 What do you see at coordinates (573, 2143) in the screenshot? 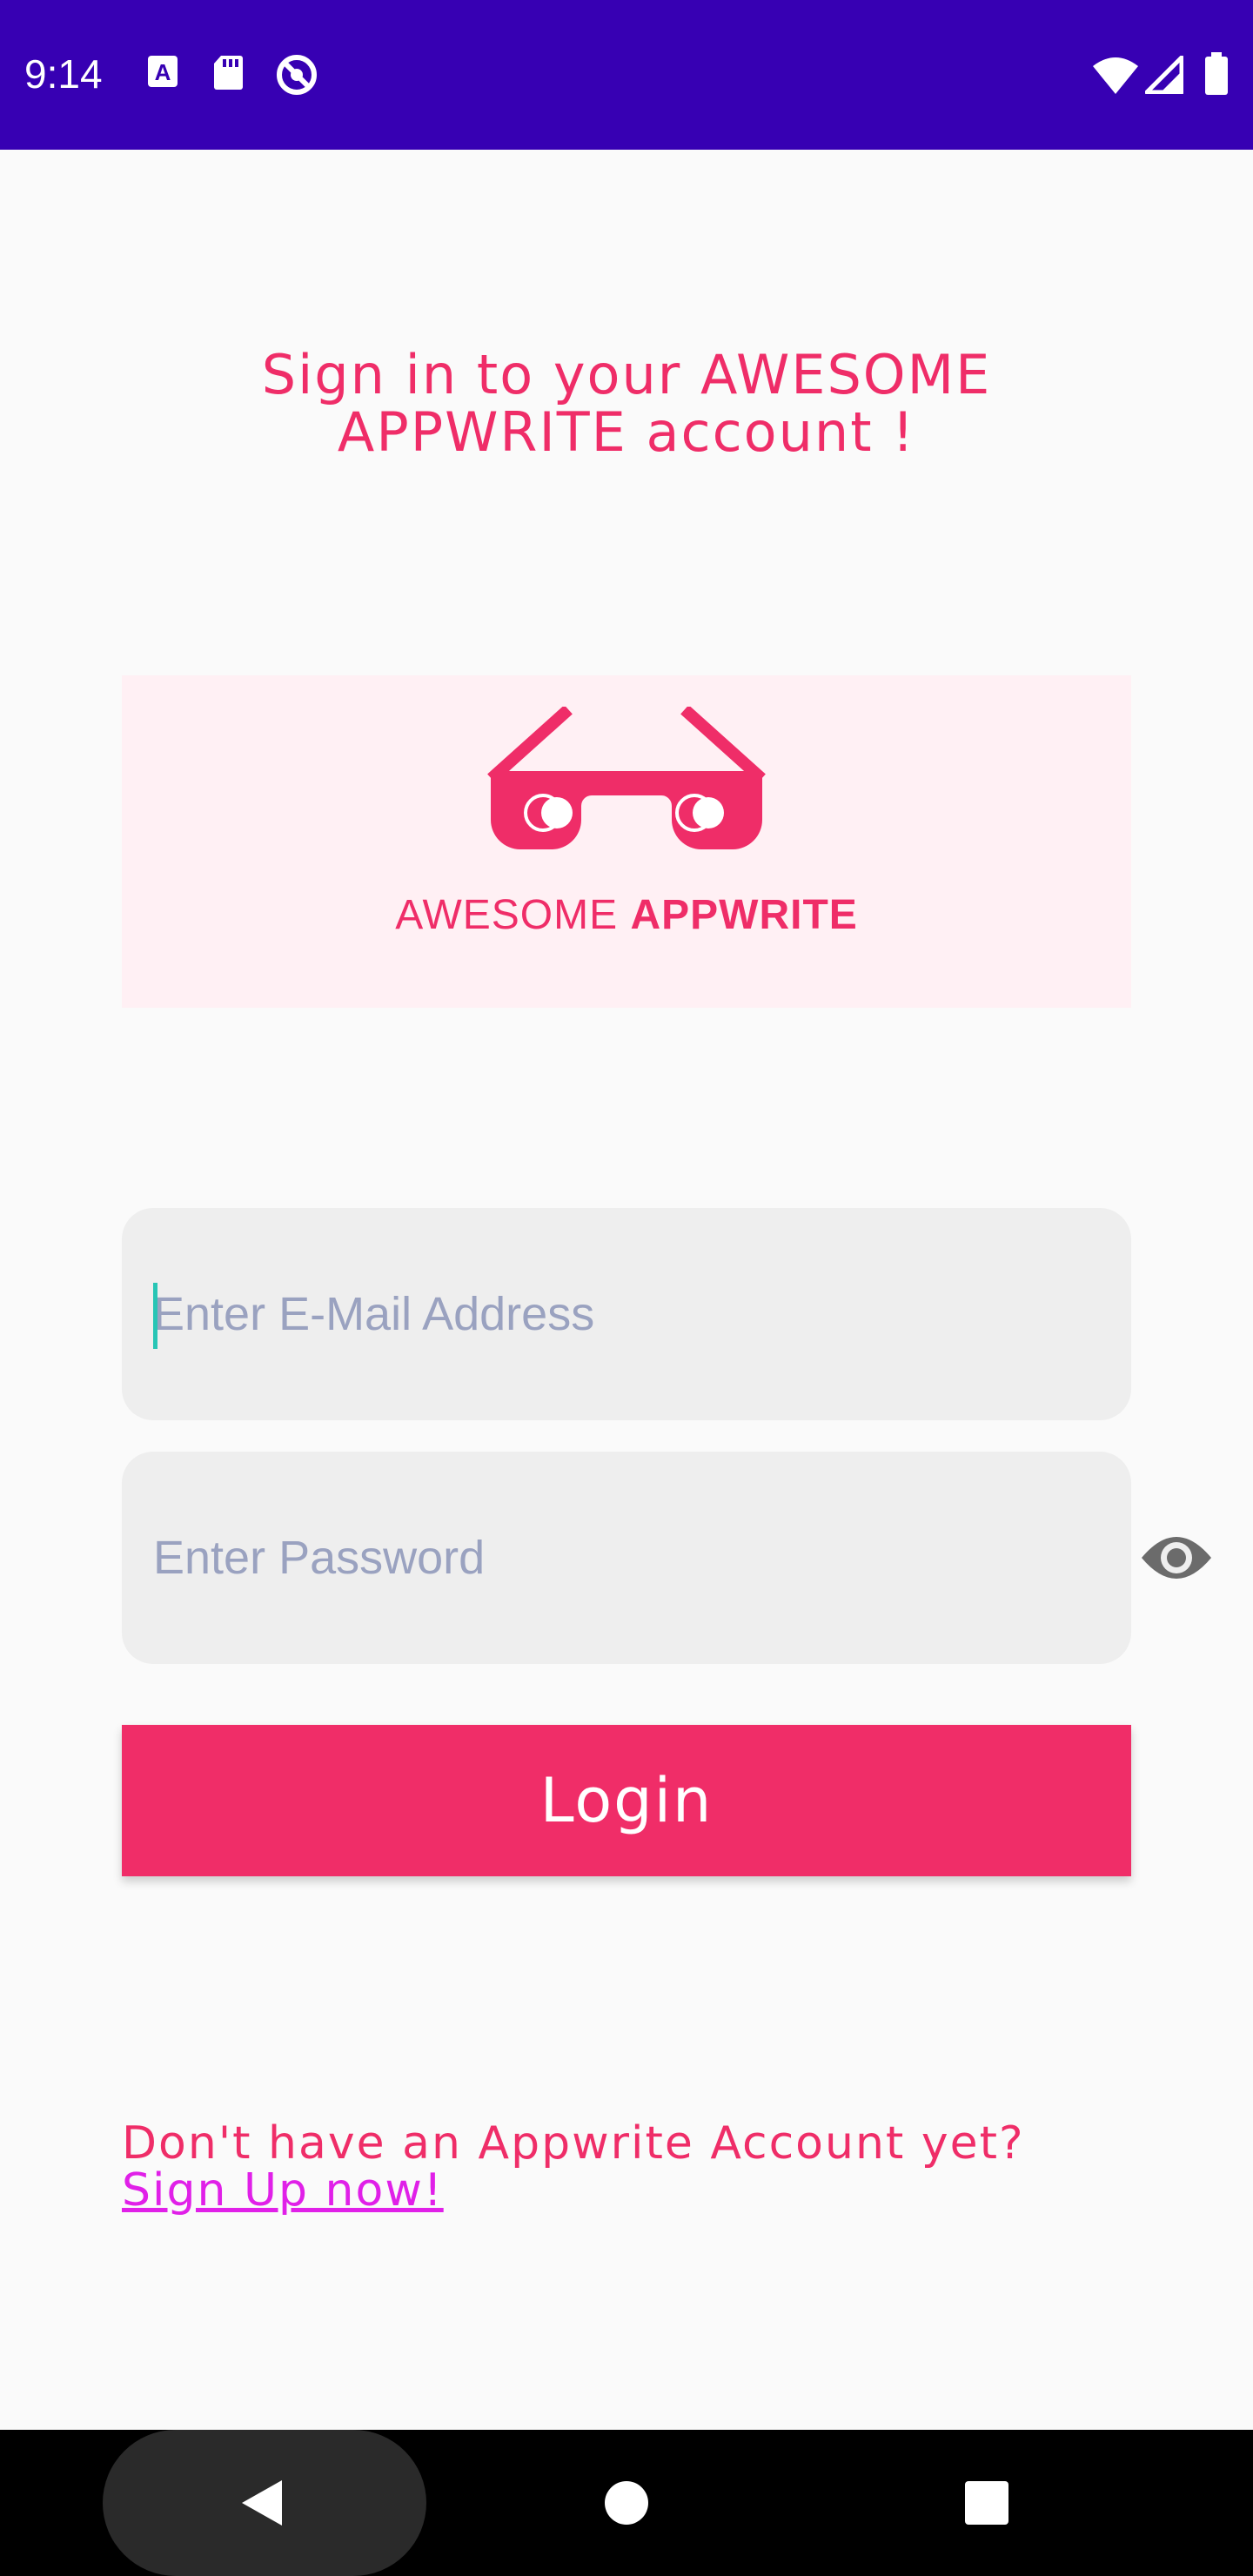
I see `signup-prompt: Don't have an Appwrite Account yet?` at bounding box center [573, 2143].